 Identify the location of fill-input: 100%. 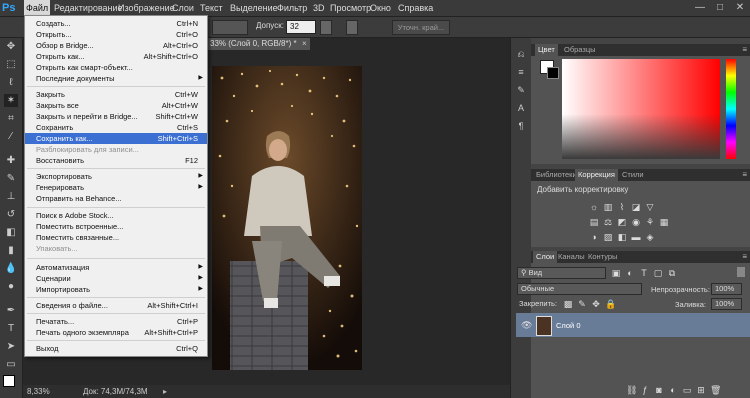
(726, 304).